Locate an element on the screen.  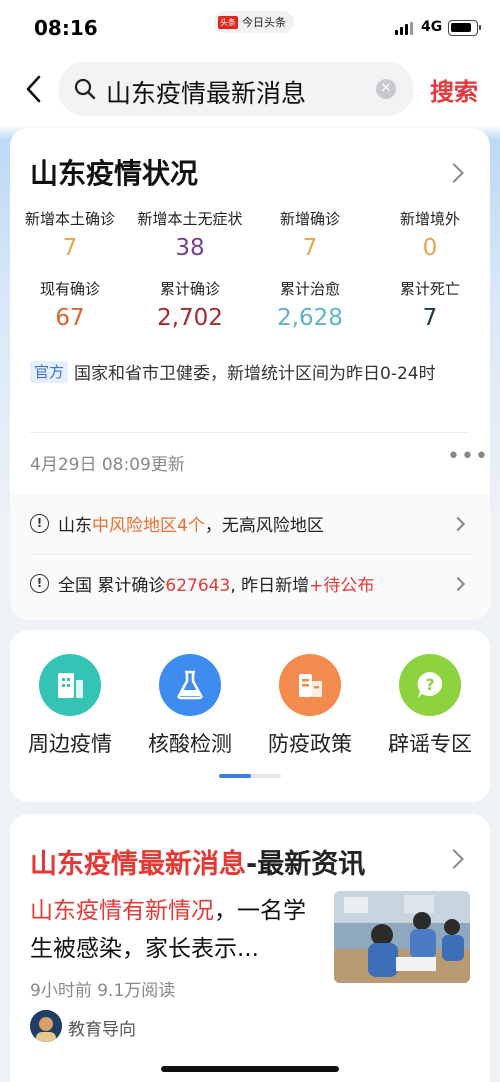
shortcut-rumor: ? 辟谣专区 is located at coordinates (430, 706).